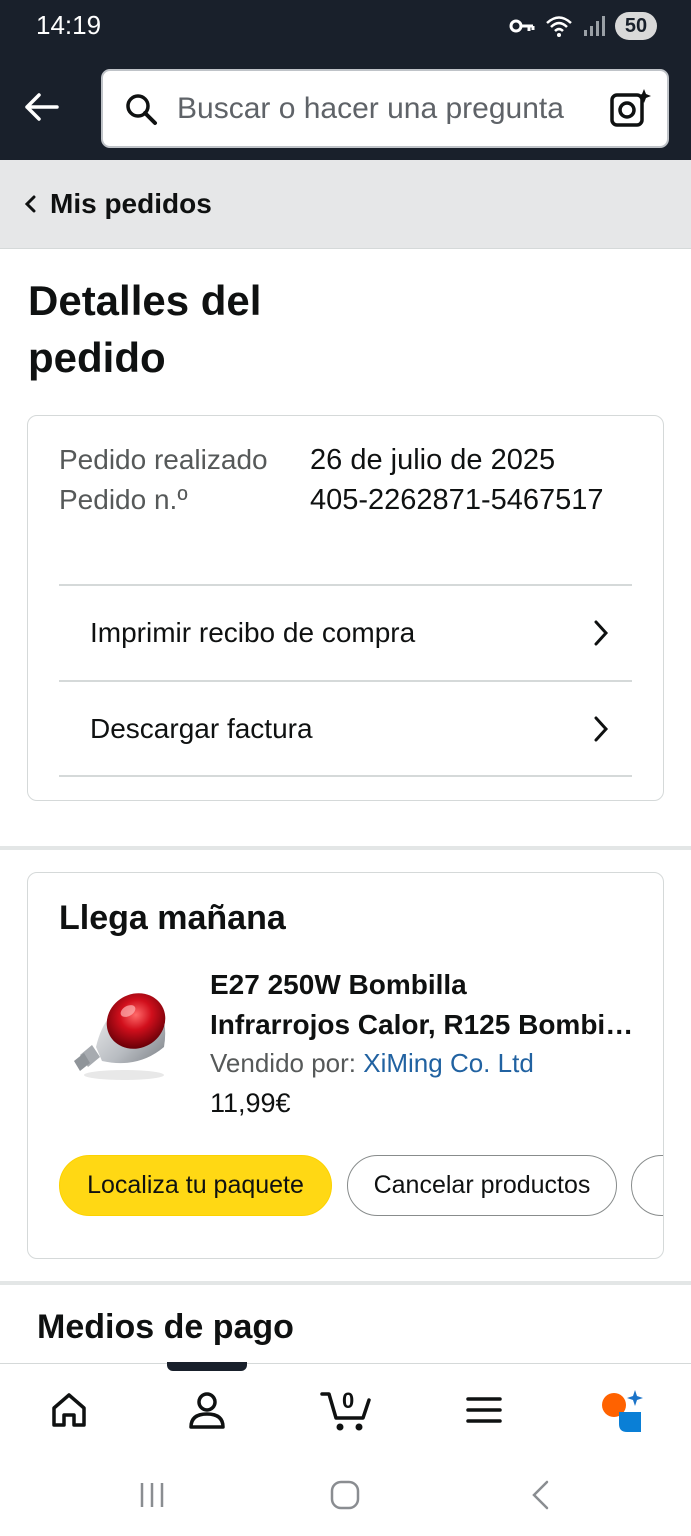  I want to click on home-icon, so click(69, 1410).